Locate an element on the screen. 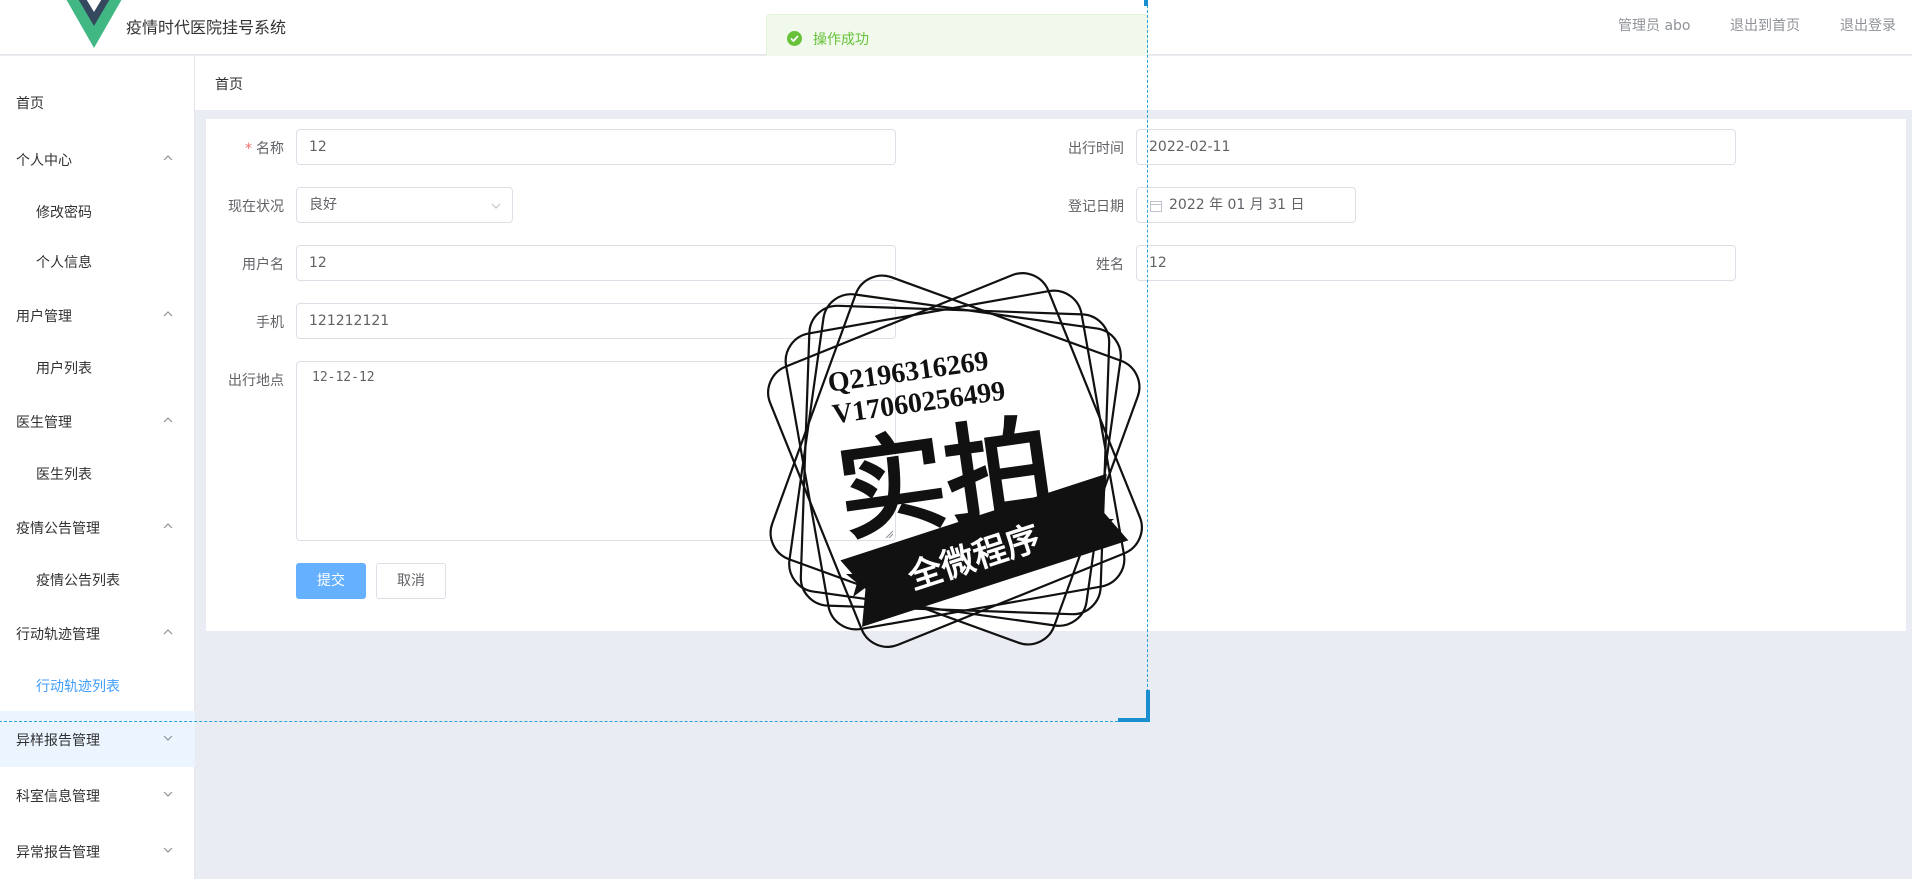  watermark-stamp: Q2196316269 V17060256499 实拍 全微程序 is located at coordinates (955, 460).